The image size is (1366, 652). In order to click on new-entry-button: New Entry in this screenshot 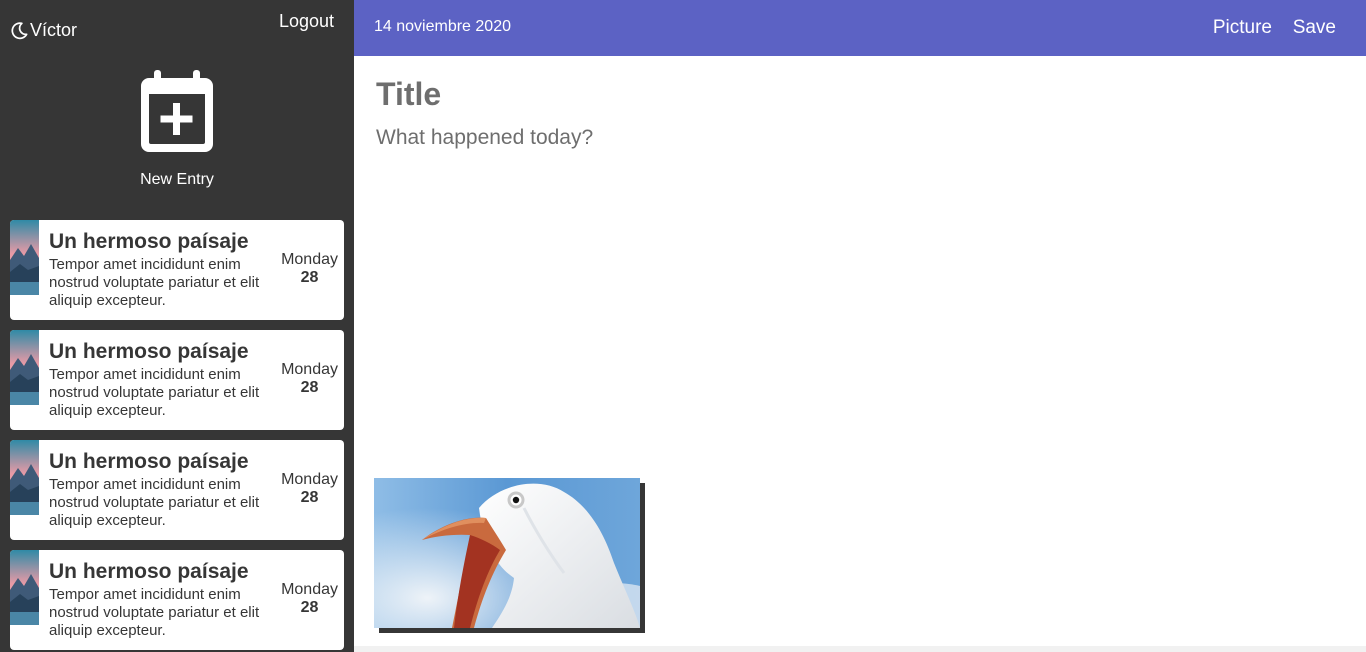, I will do `click(177, 132)`.